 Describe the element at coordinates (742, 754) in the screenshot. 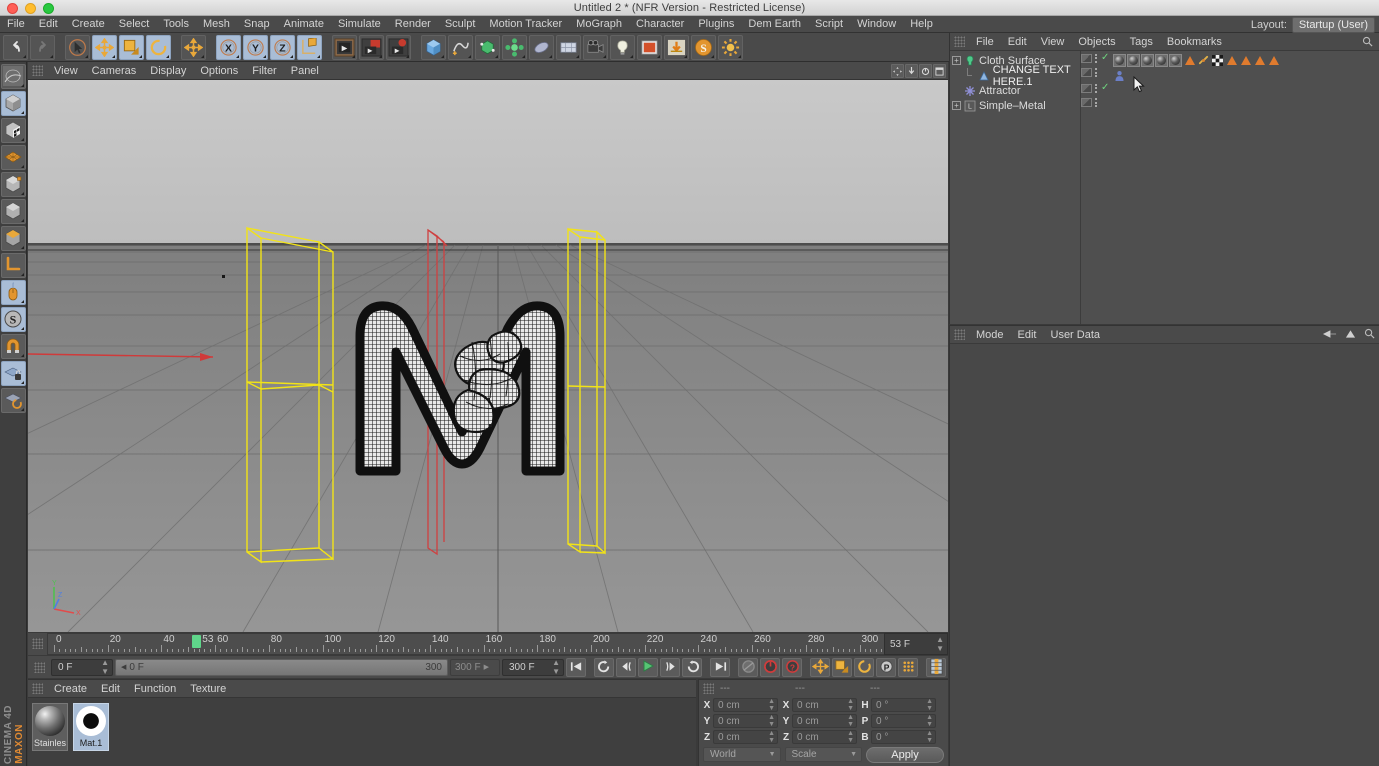

I see `coordinate-system-dropdown: World ▼` at that location.